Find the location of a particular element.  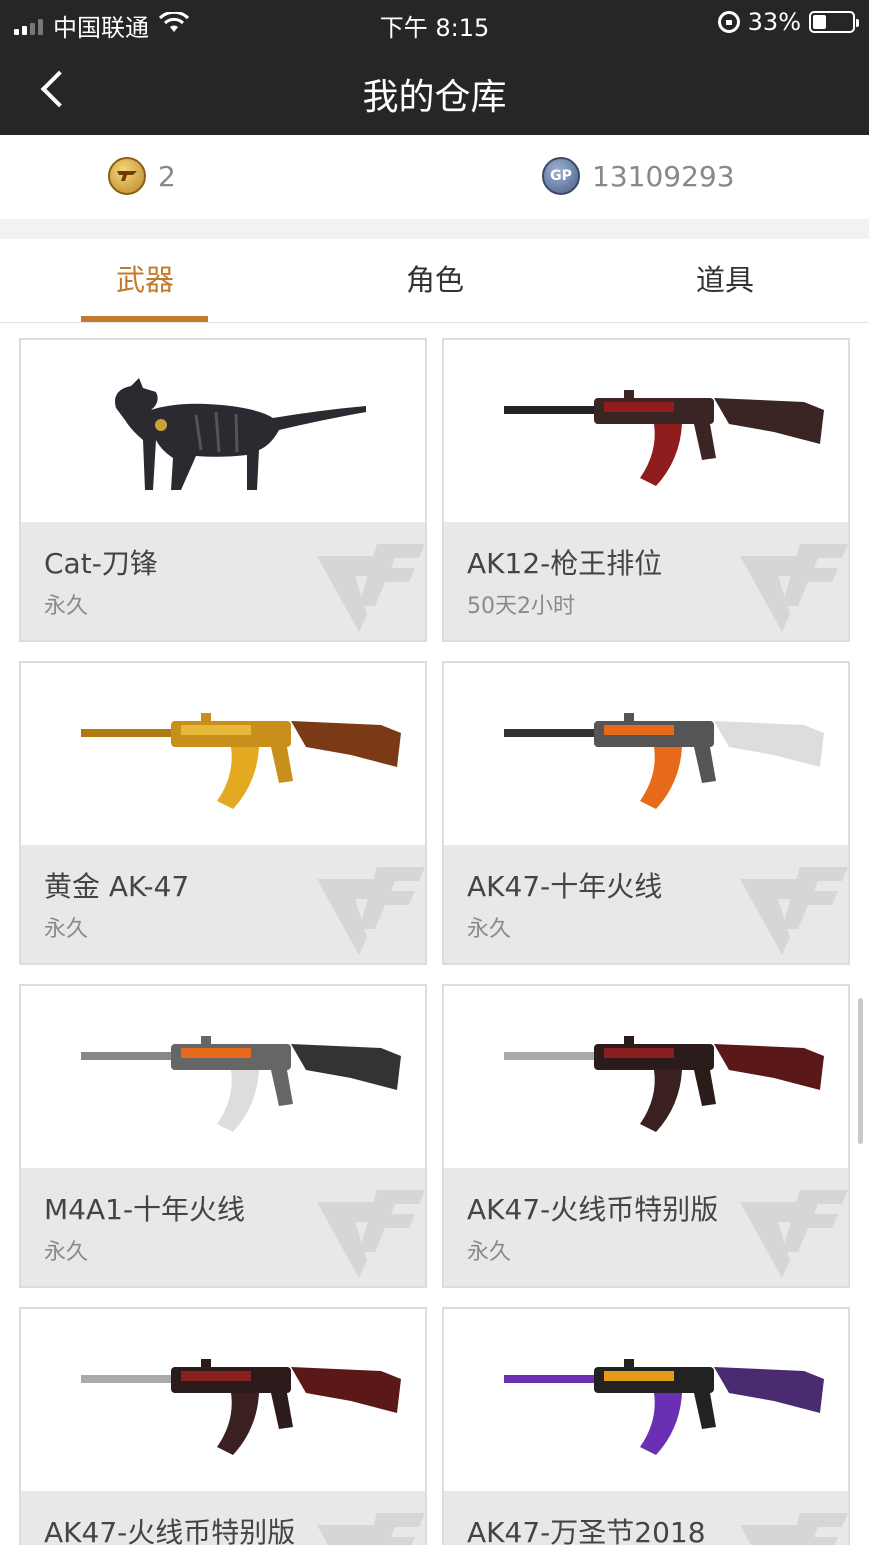

item-info: Cat-刀锋永久 is located at coordinates (223, 581).